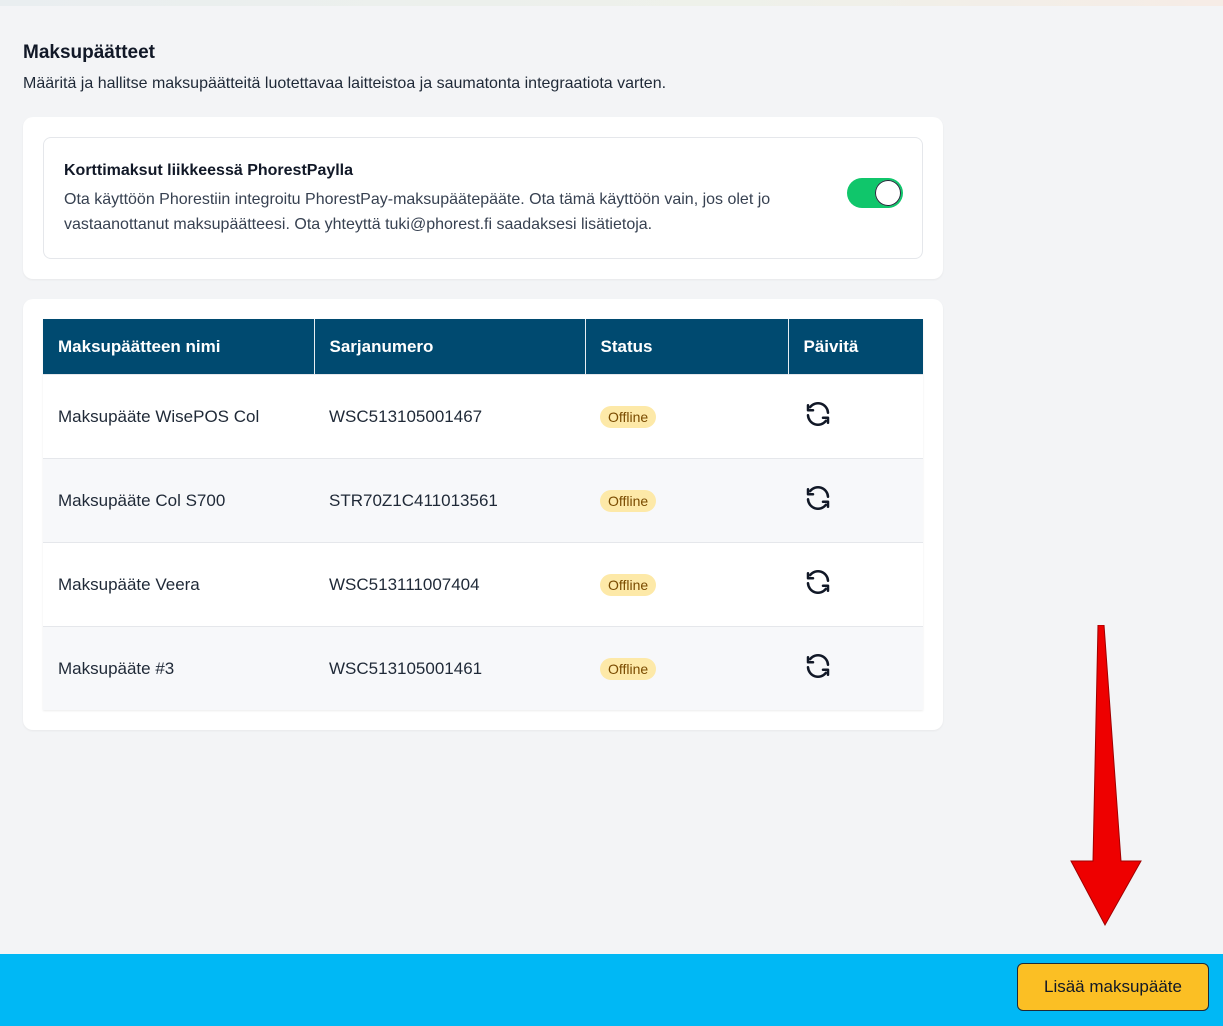 The width and height of the screenshot is (1223, 1026). I want to click on arrow-down-icon, so click(1106, 776).